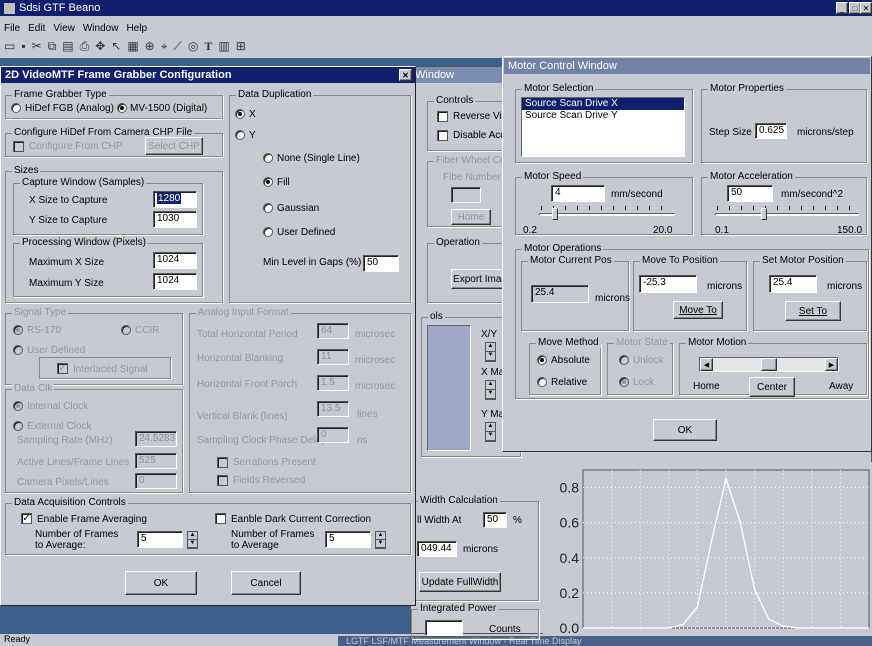 This screenshot has height=646, width=872. Describe the element at coordinates (380, 540) in the screenshot. I see `dark-frames-spinner: ▲ ▼` at that location.